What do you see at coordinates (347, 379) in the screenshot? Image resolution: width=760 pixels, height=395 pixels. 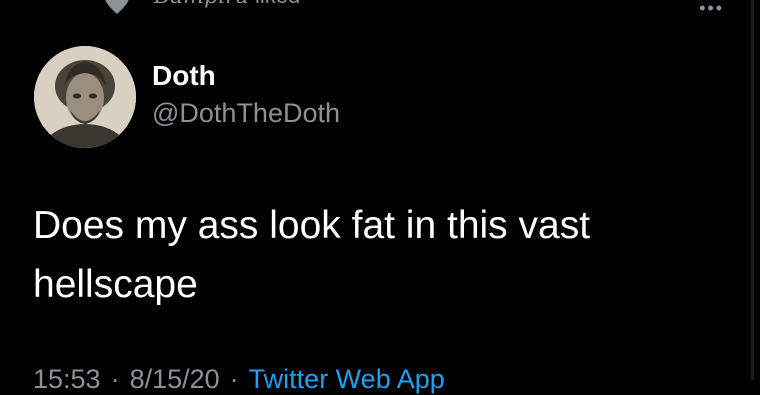 I see `tweet-source-link: Twitter Web App` at bounding box center [347, 379].